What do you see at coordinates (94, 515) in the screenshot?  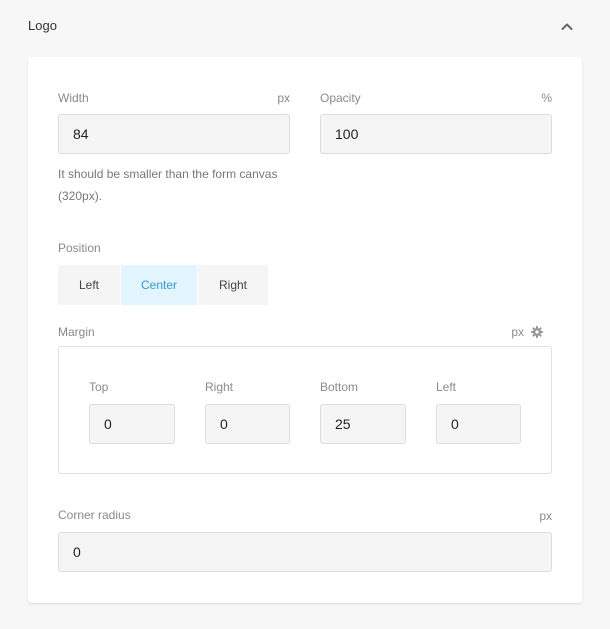 I see `corner-radius-label: Corner radius` at bounding box center [94, 515].